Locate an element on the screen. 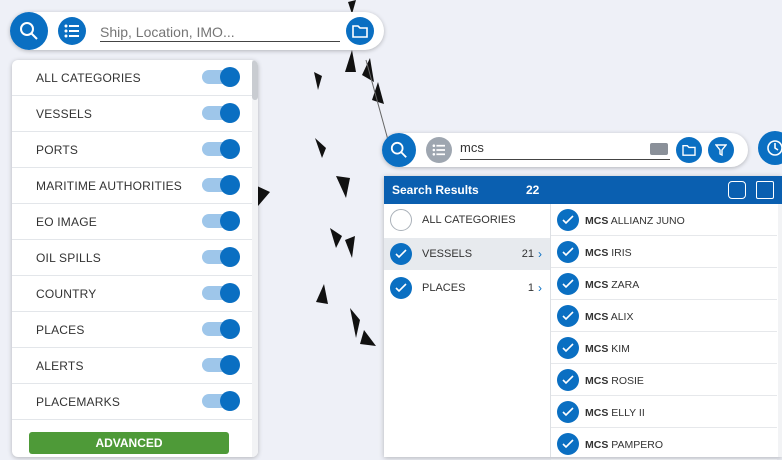 The height and width of the screenshot is (460, 782). vessel-name: ZARA is located at coordinates (625, 285).